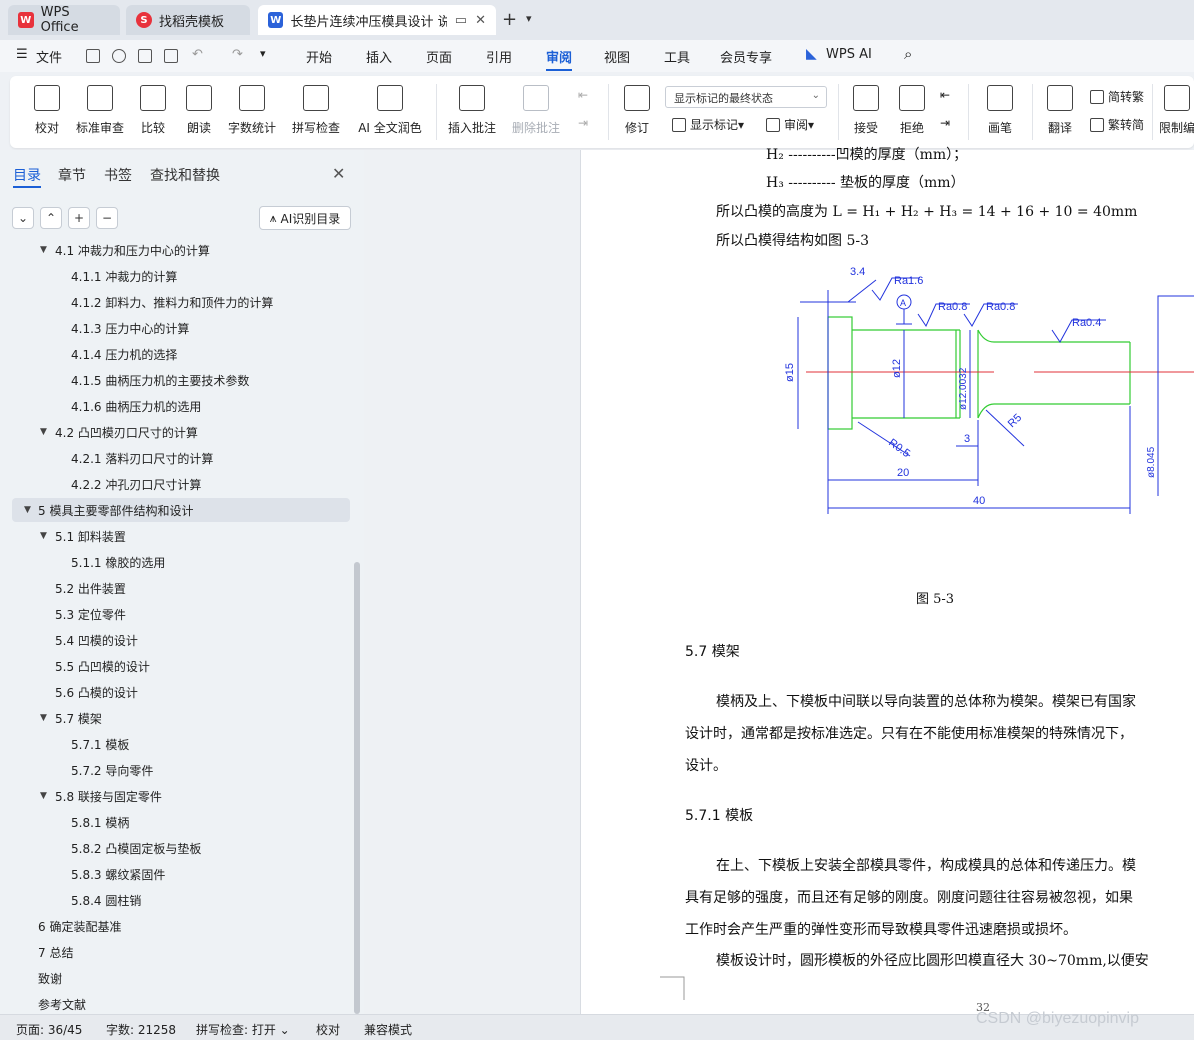 This screenshot has width=1194, height=1040. Describe the element at coordinates (945, 95) in the screenshot. I see `prev-change-icon: ⇤` at that location.